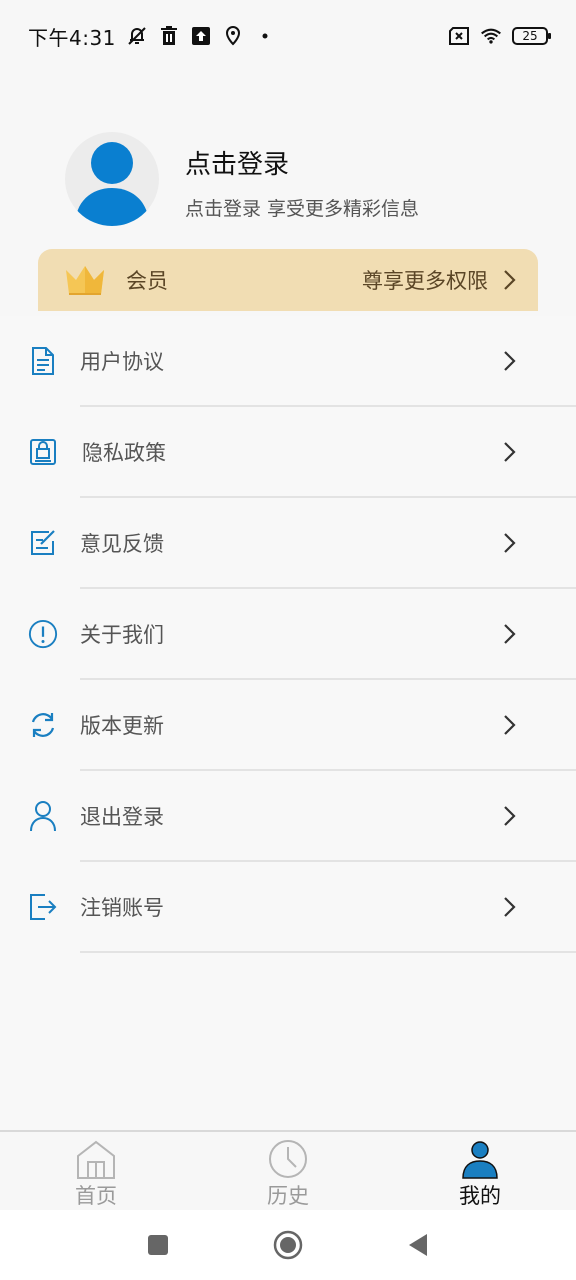 Image resolution: width=576 pixels, height=1280 pixels. What do you see at coordinates (169, 36) in the screenshot?
I see `trash-icon` at bounding box center [169, 36].